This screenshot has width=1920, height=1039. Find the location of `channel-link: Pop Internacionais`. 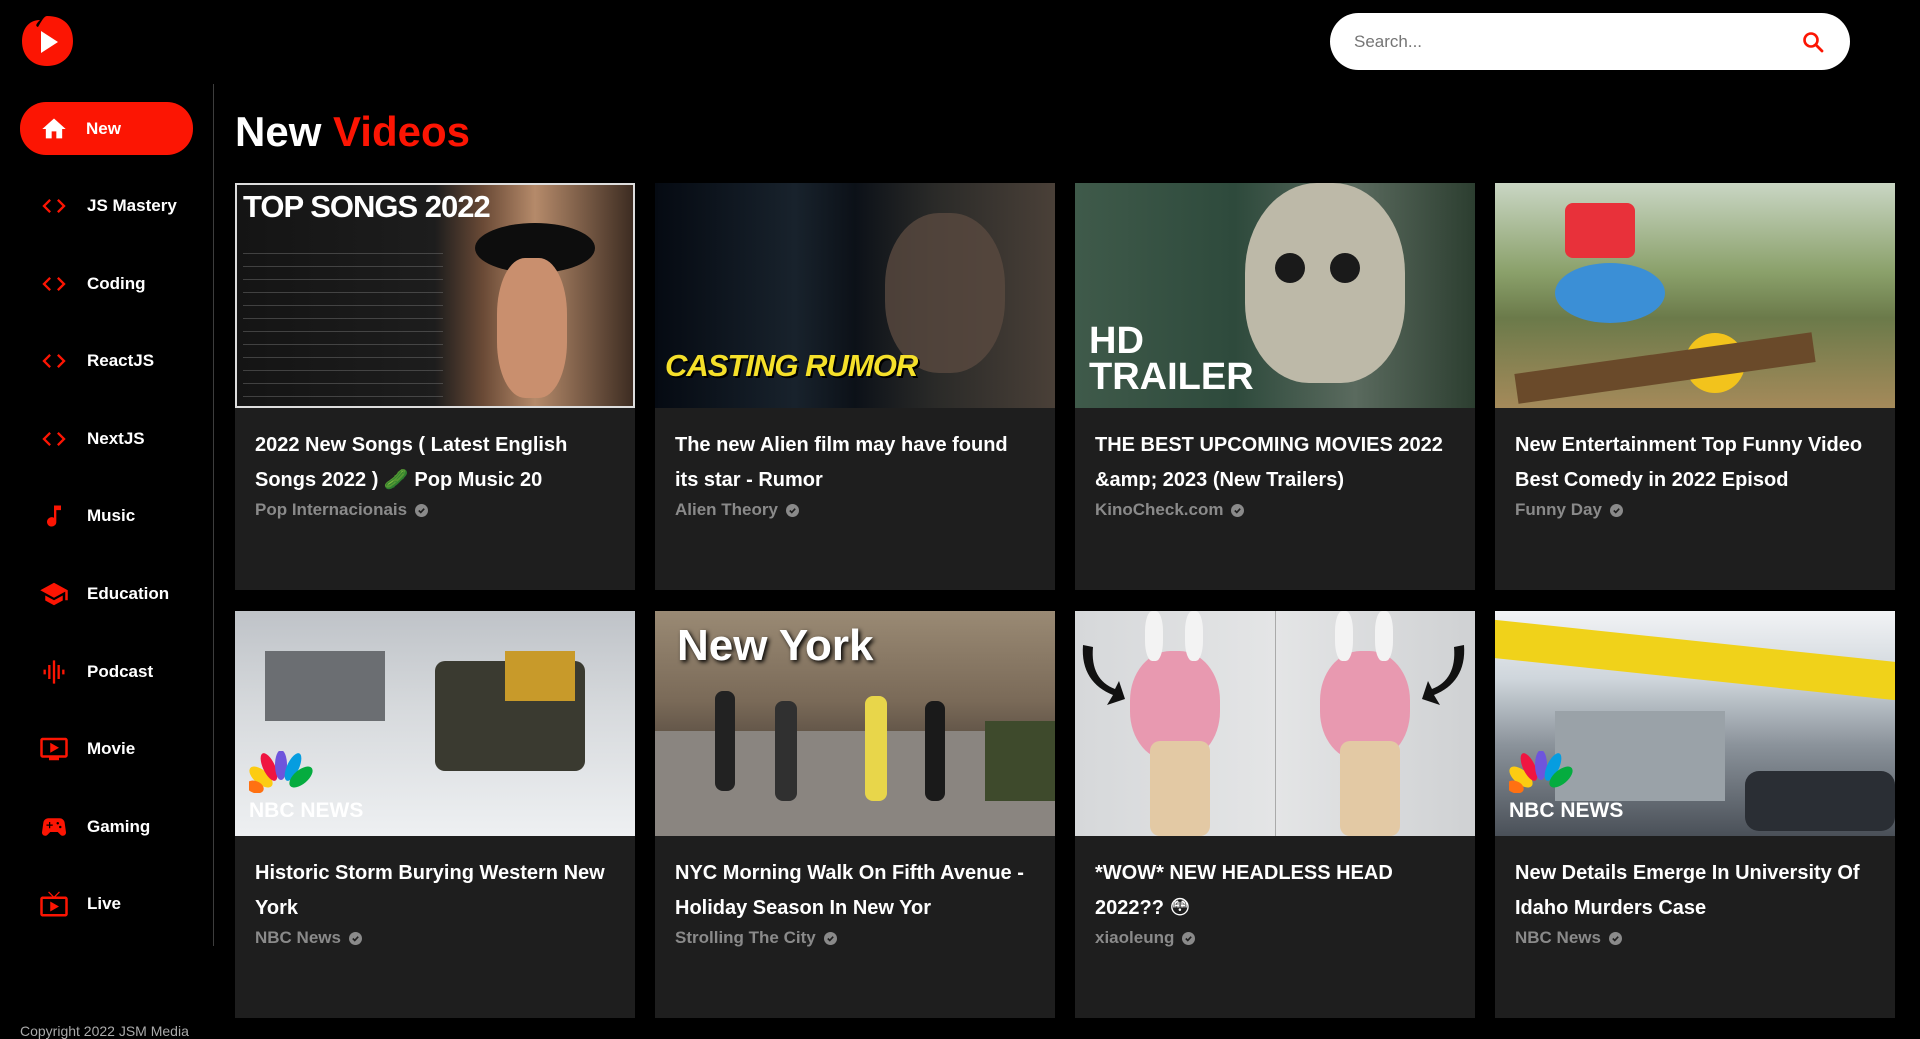

channel-link: Pop Internacionais is located at coordinates (342, 510).